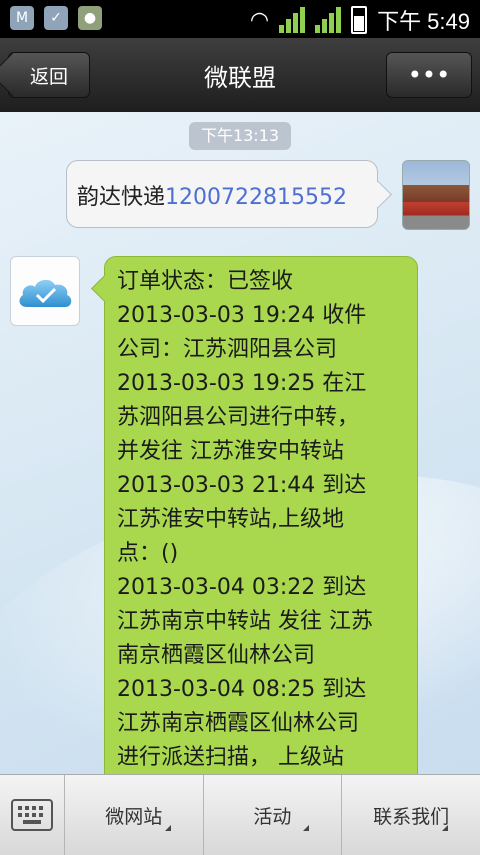 This screenshot has height=855, width=480. I want to click on more-options-button: •••, so click(429, 75).